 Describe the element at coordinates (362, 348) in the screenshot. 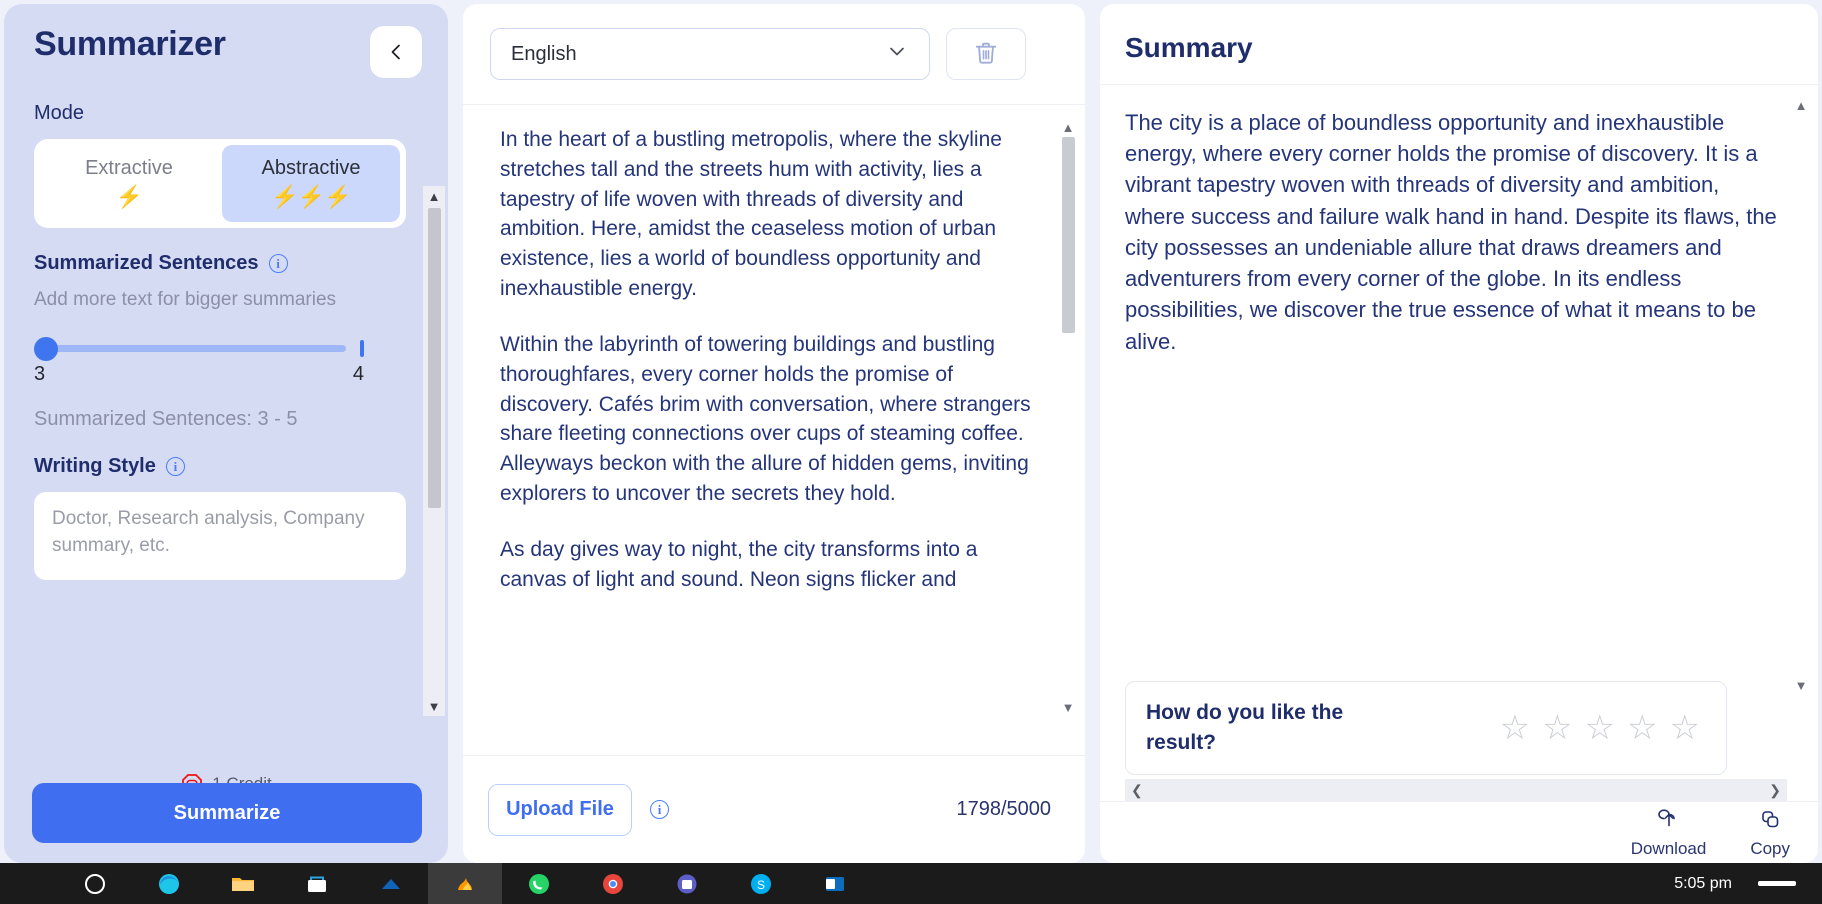

I see `slider-end-marker` at that location.